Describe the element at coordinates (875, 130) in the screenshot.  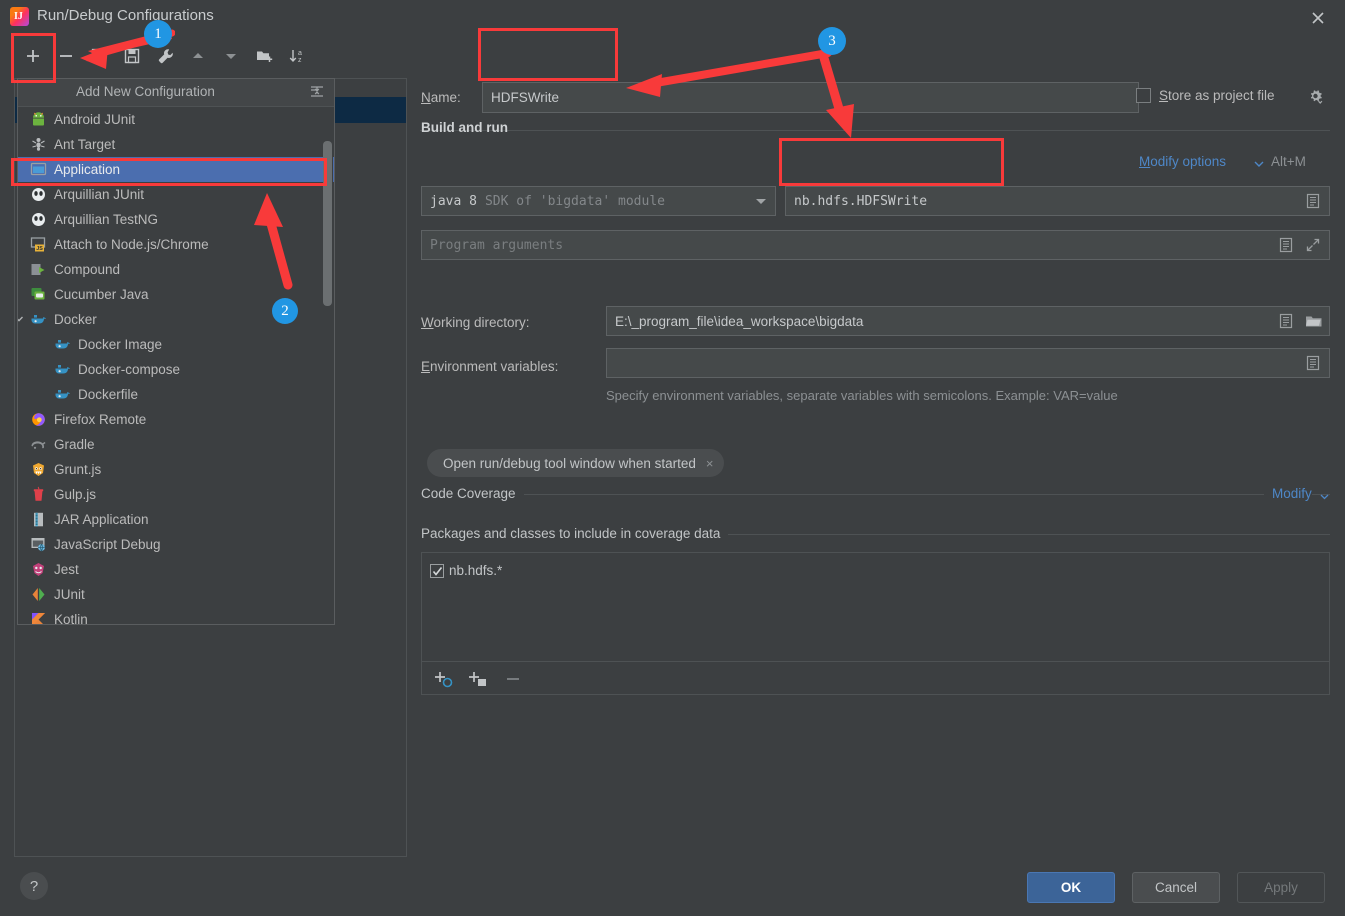
I see `section-divider` at that location.